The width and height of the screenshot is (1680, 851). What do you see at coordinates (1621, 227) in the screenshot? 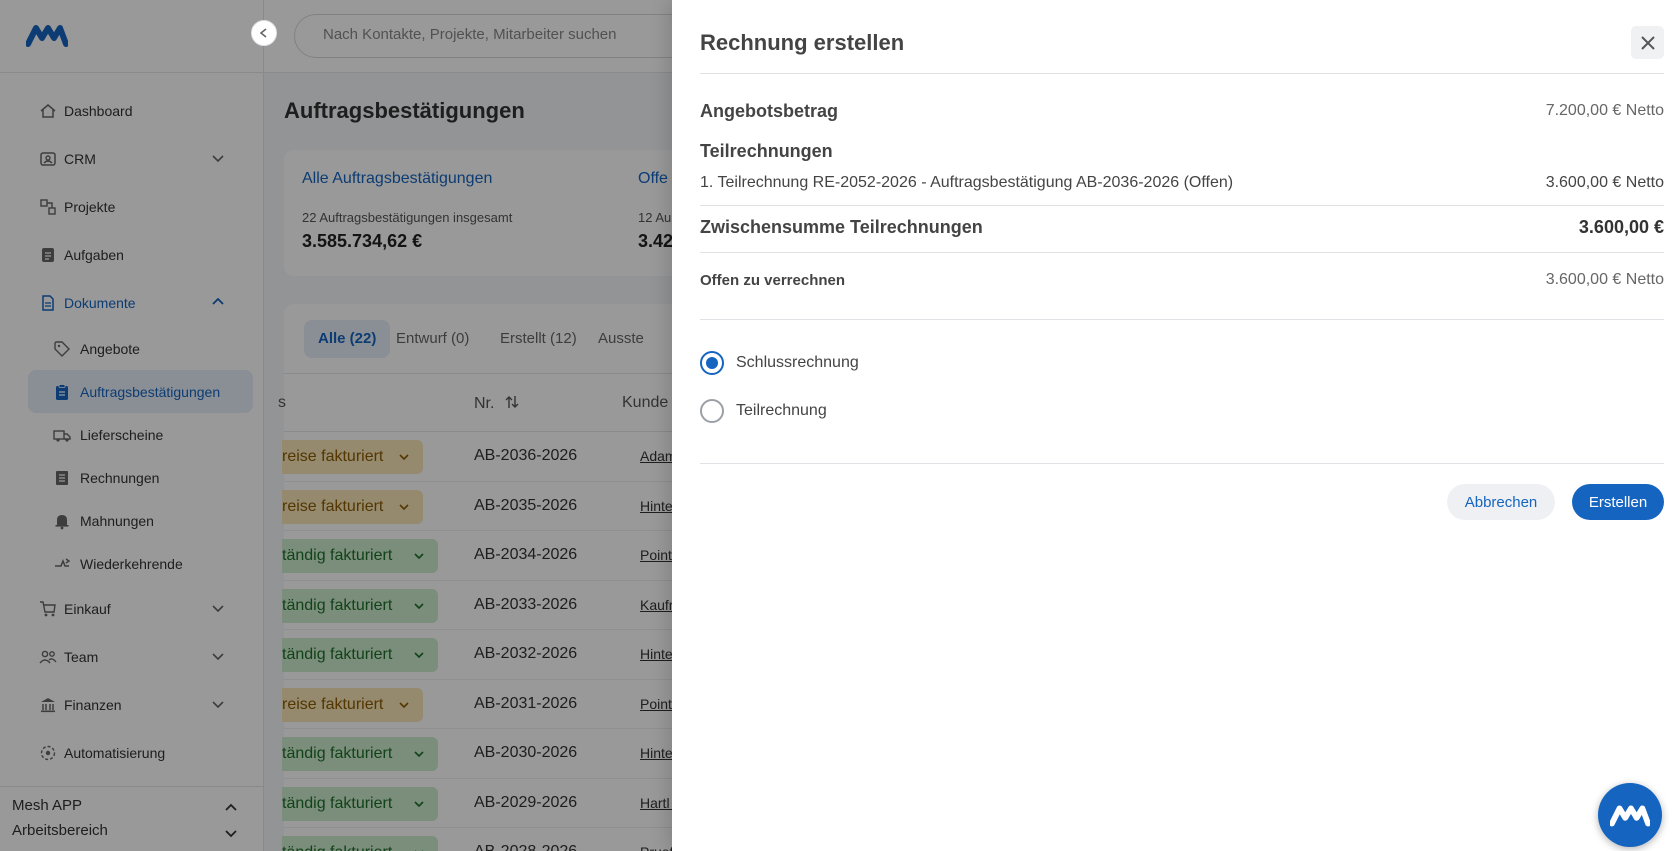
I see `subtotal-value: 3.600,00 €` at bounding box center [1621, 227].